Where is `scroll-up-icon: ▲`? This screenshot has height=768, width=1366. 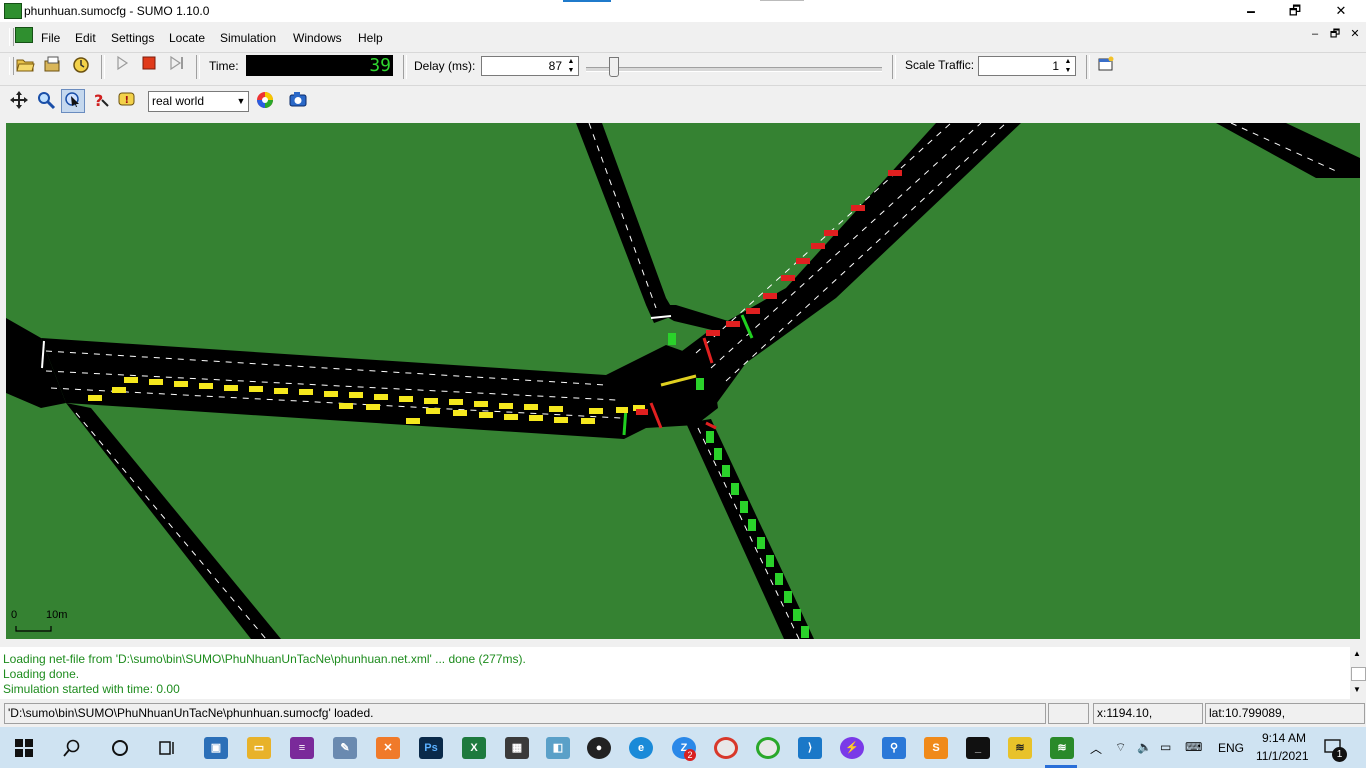 scroll-up-icon: ▲ is located at coordinates (1357, 653).